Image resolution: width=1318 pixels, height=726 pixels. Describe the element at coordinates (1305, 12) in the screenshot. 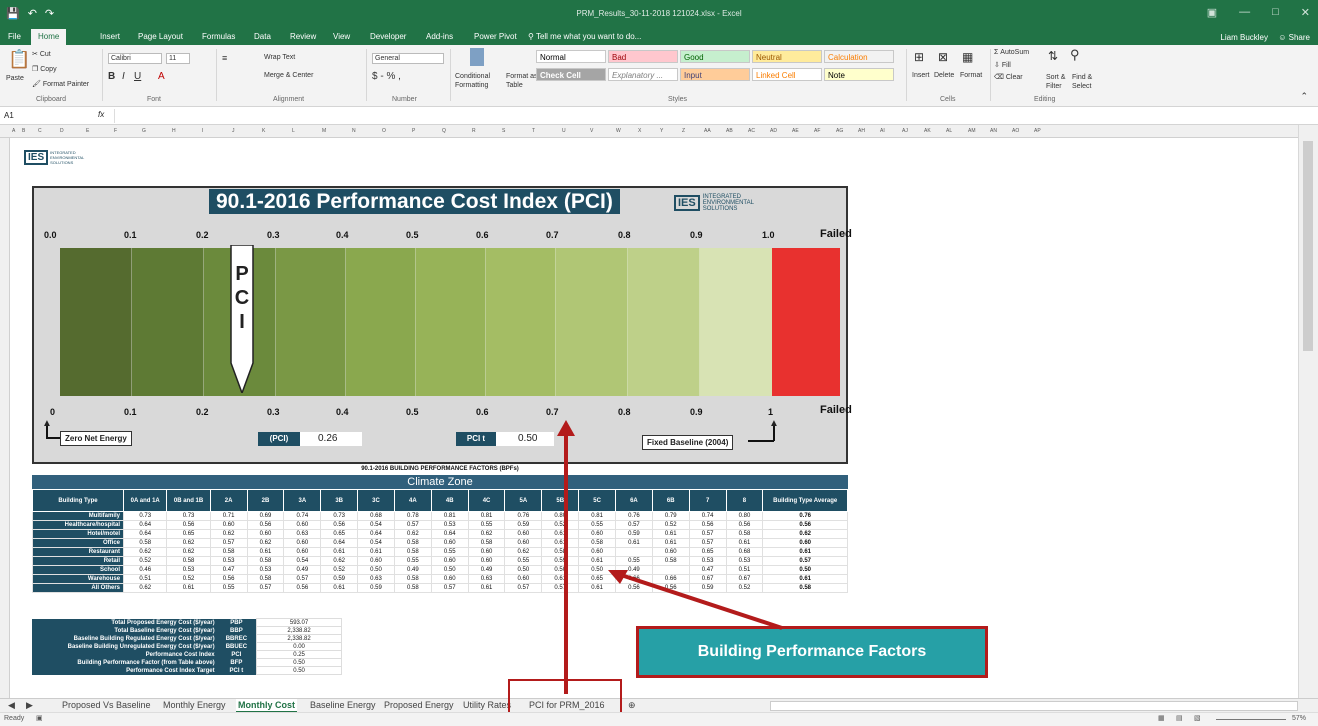

I see `close-button: ✕` at that location.